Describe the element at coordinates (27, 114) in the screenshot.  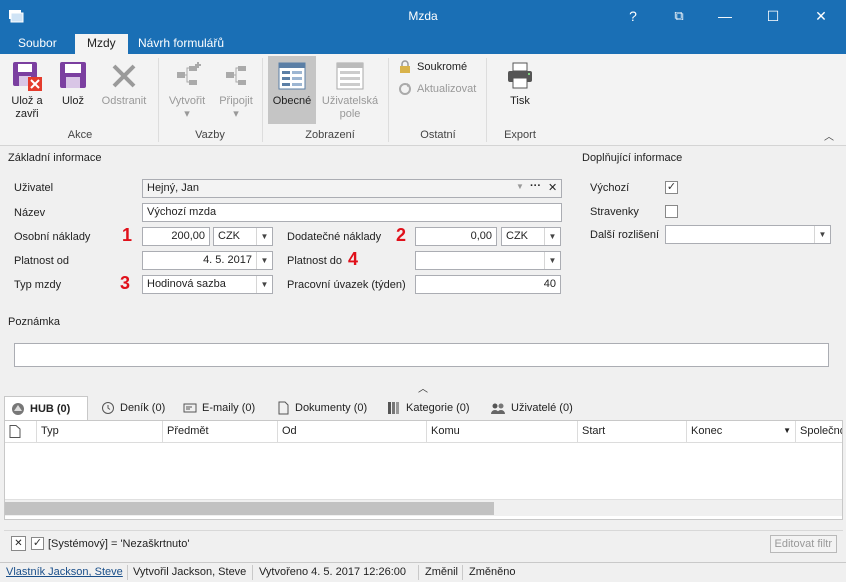
I see `save-close-label-2: zavři` at that location.